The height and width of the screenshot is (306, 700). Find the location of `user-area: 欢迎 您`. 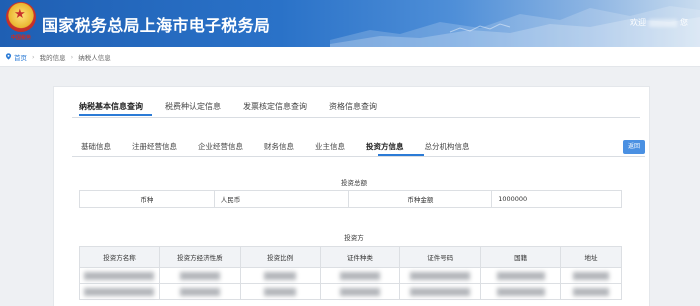

user-area: 欢迎 您 is located at coordinates (659, 22).